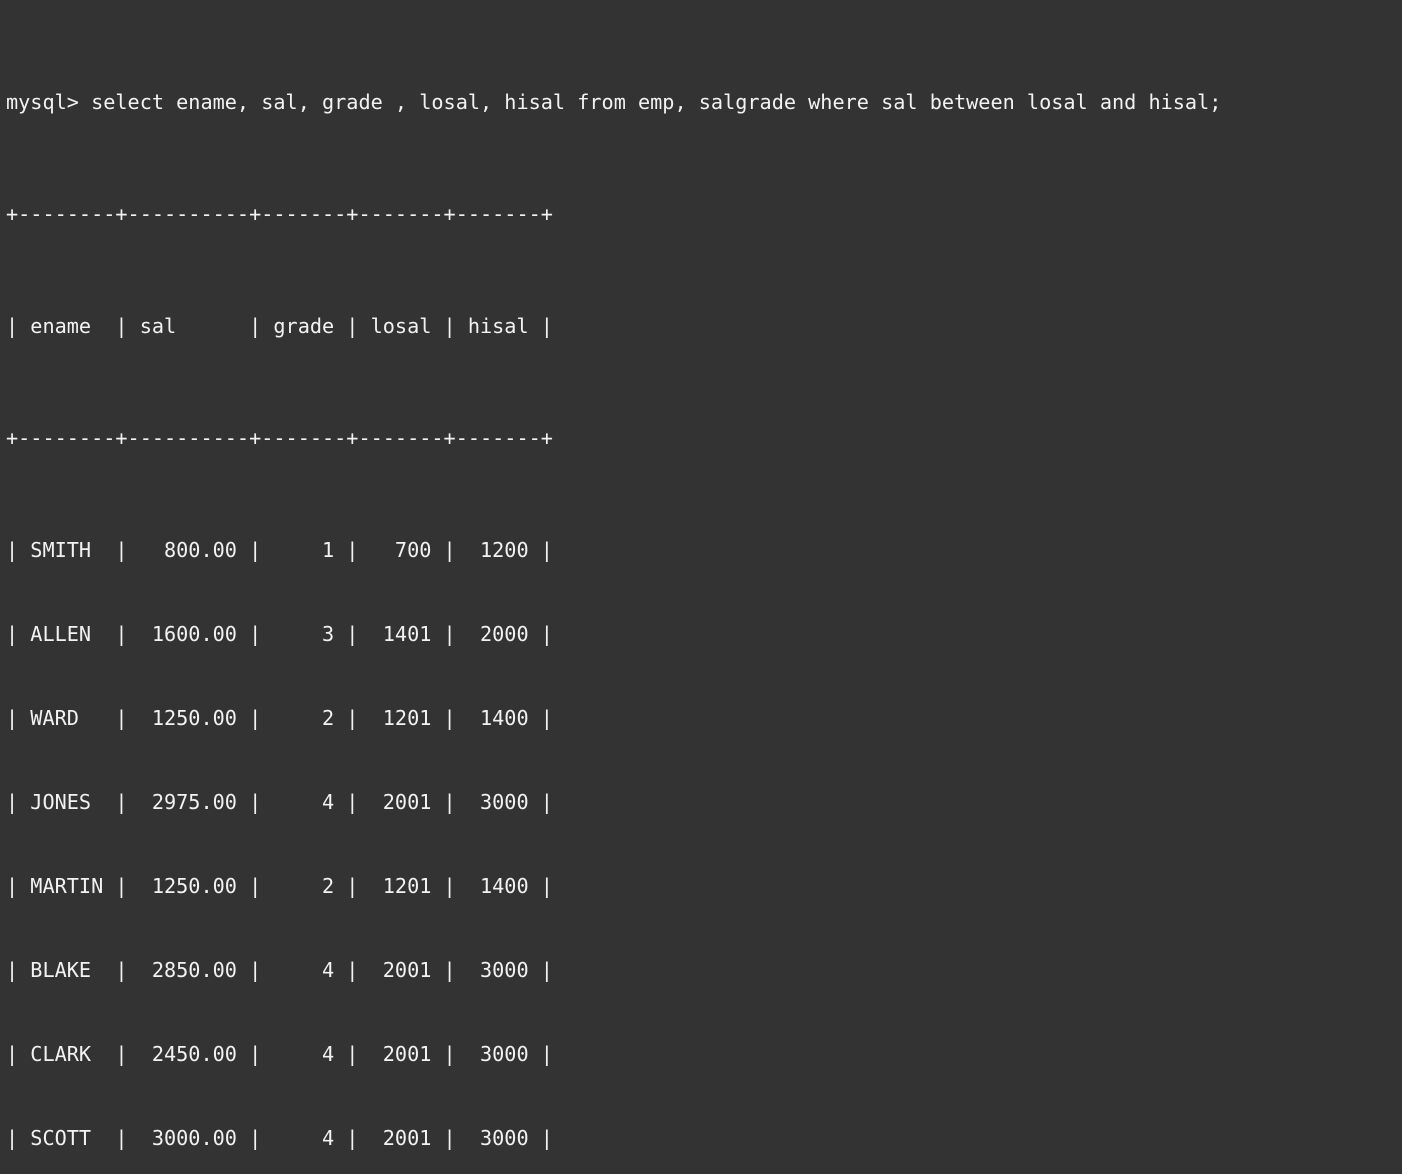  I want to click on table-row: | MARTIN | 1250.00 | 2 | 1201 | 1400 |, so click(279, 886).